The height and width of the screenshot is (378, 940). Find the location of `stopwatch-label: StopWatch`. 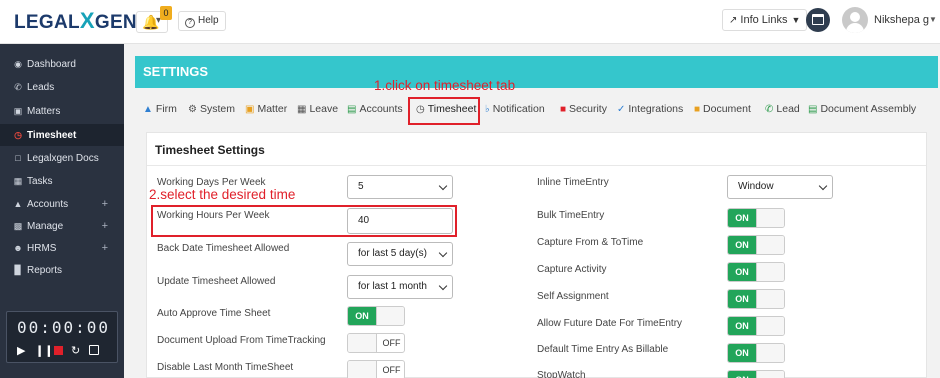

stopwatch-label: StopWatch is located at coordinates (561, 374).